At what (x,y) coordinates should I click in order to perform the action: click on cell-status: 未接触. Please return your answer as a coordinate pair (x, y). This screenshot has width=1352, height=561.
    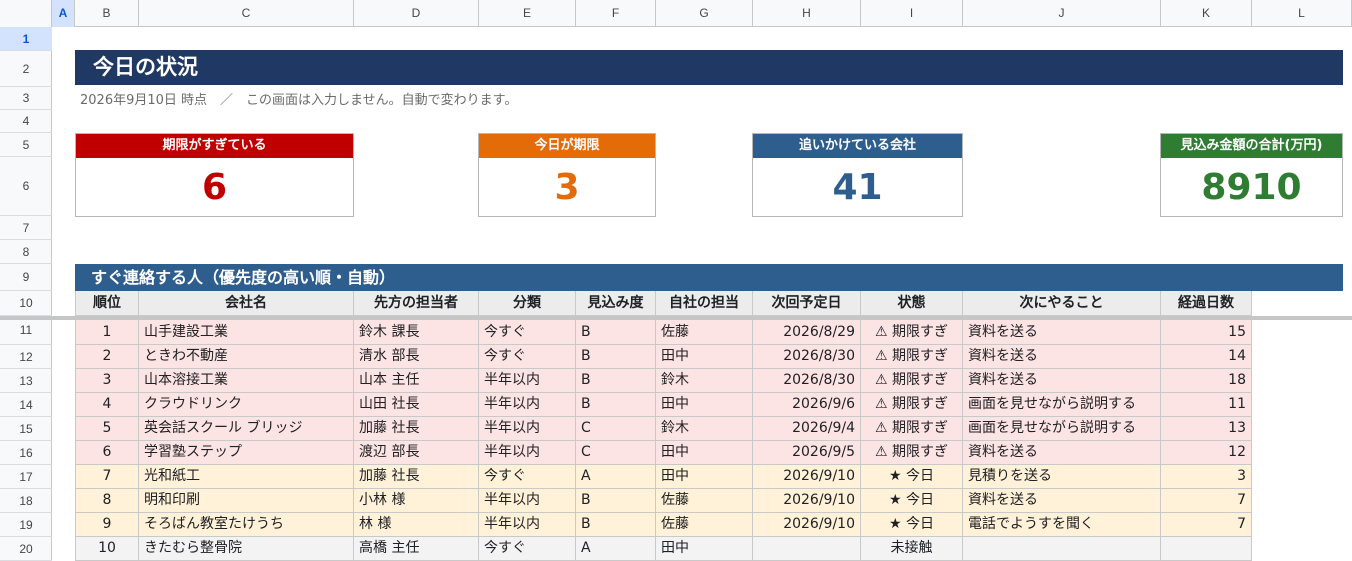
    Looking at the image, I should click on (912, 549).